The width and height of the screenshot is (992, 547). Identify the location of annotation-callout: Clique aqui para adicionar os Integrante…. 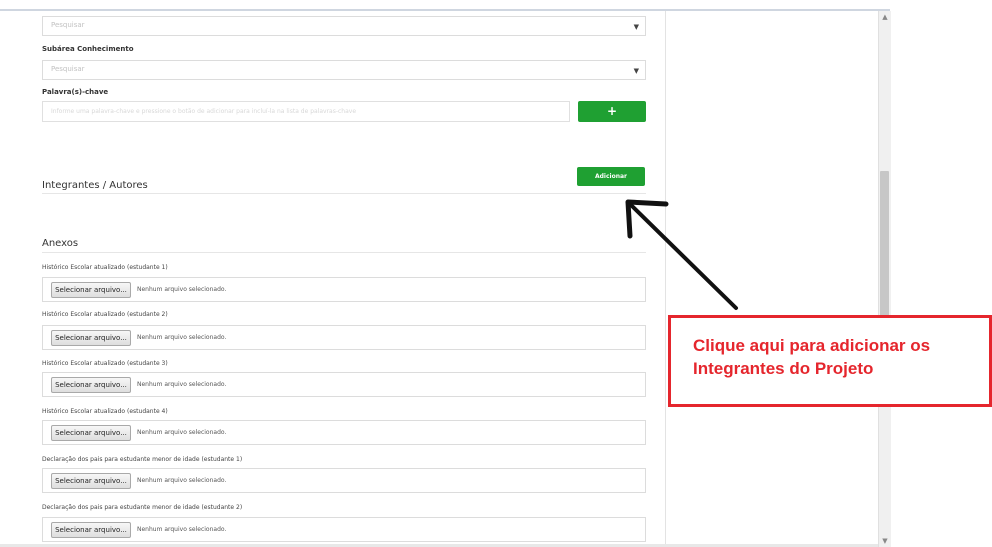
(830, 361).